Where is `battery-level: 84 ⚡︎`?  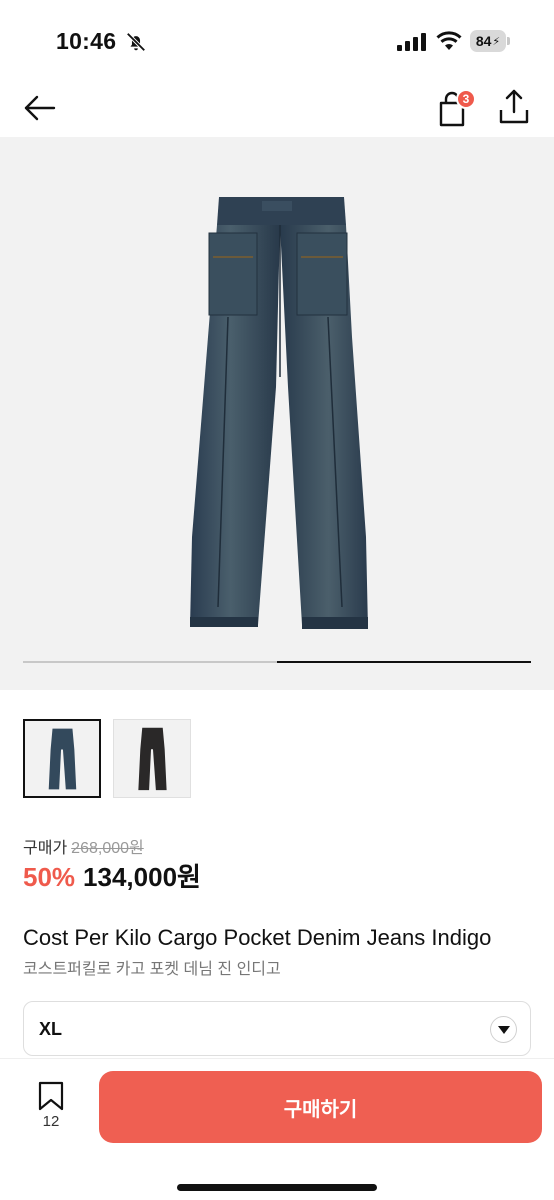 battery-level: 84 ⚡︎ is located at coordinates (488, 41).